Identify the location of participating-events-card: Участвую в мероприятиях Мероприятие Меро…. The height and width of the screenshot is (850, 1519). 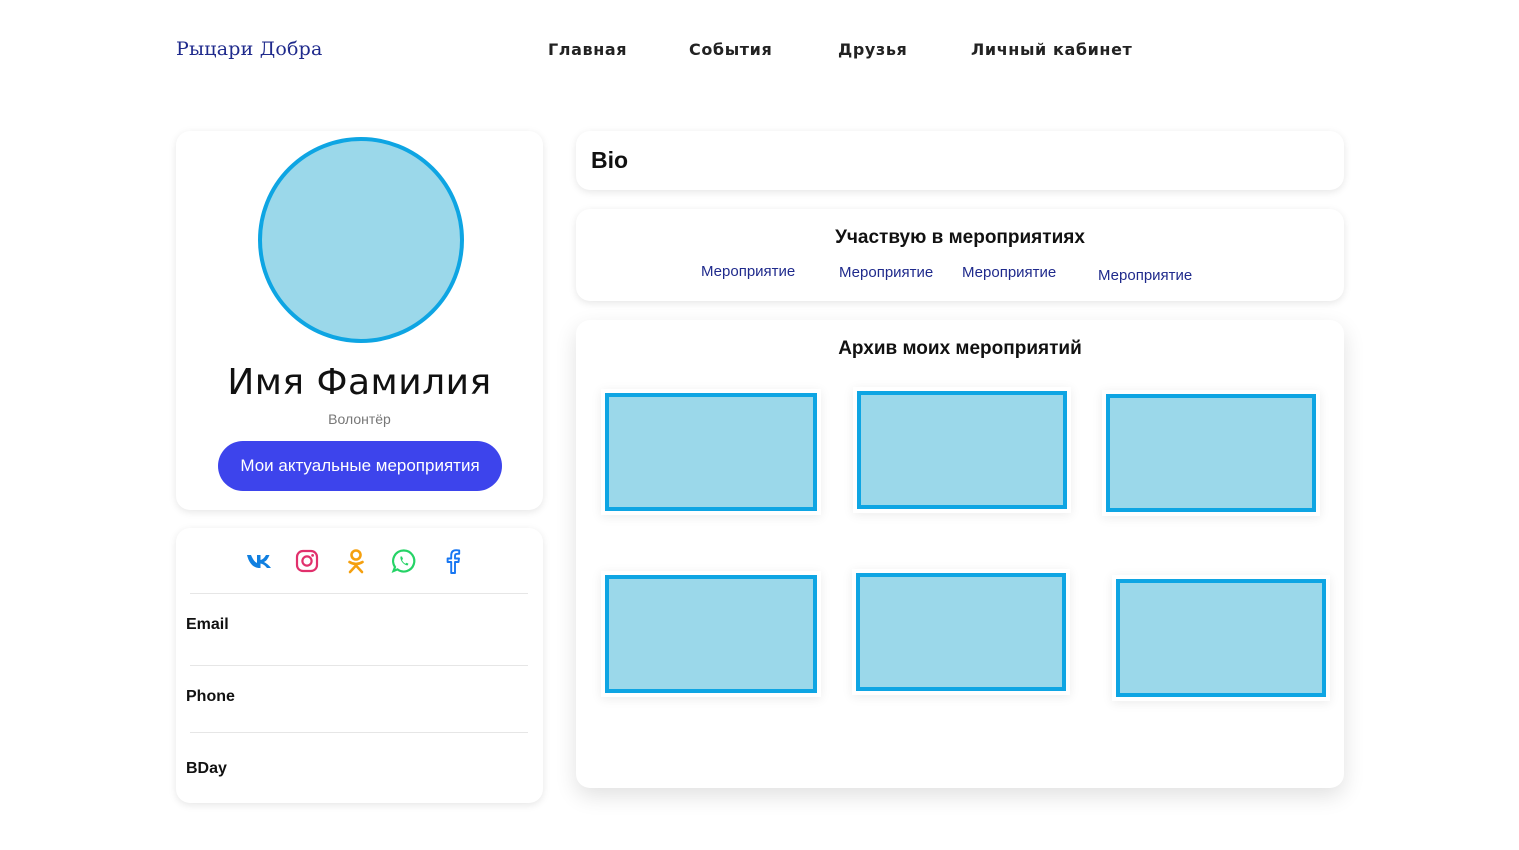
(960, 255).